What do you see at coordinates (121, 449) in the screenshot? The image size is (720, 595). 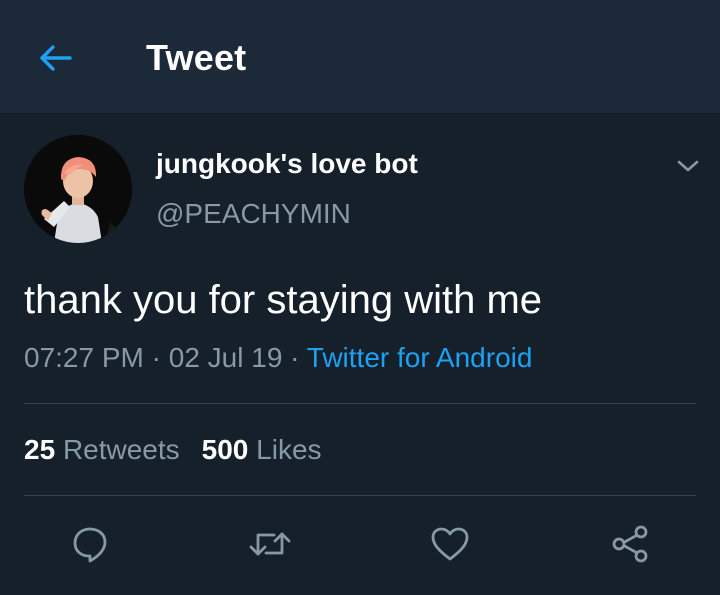 I see `retweets-label: Retweets` at bounding box center [121, 449].